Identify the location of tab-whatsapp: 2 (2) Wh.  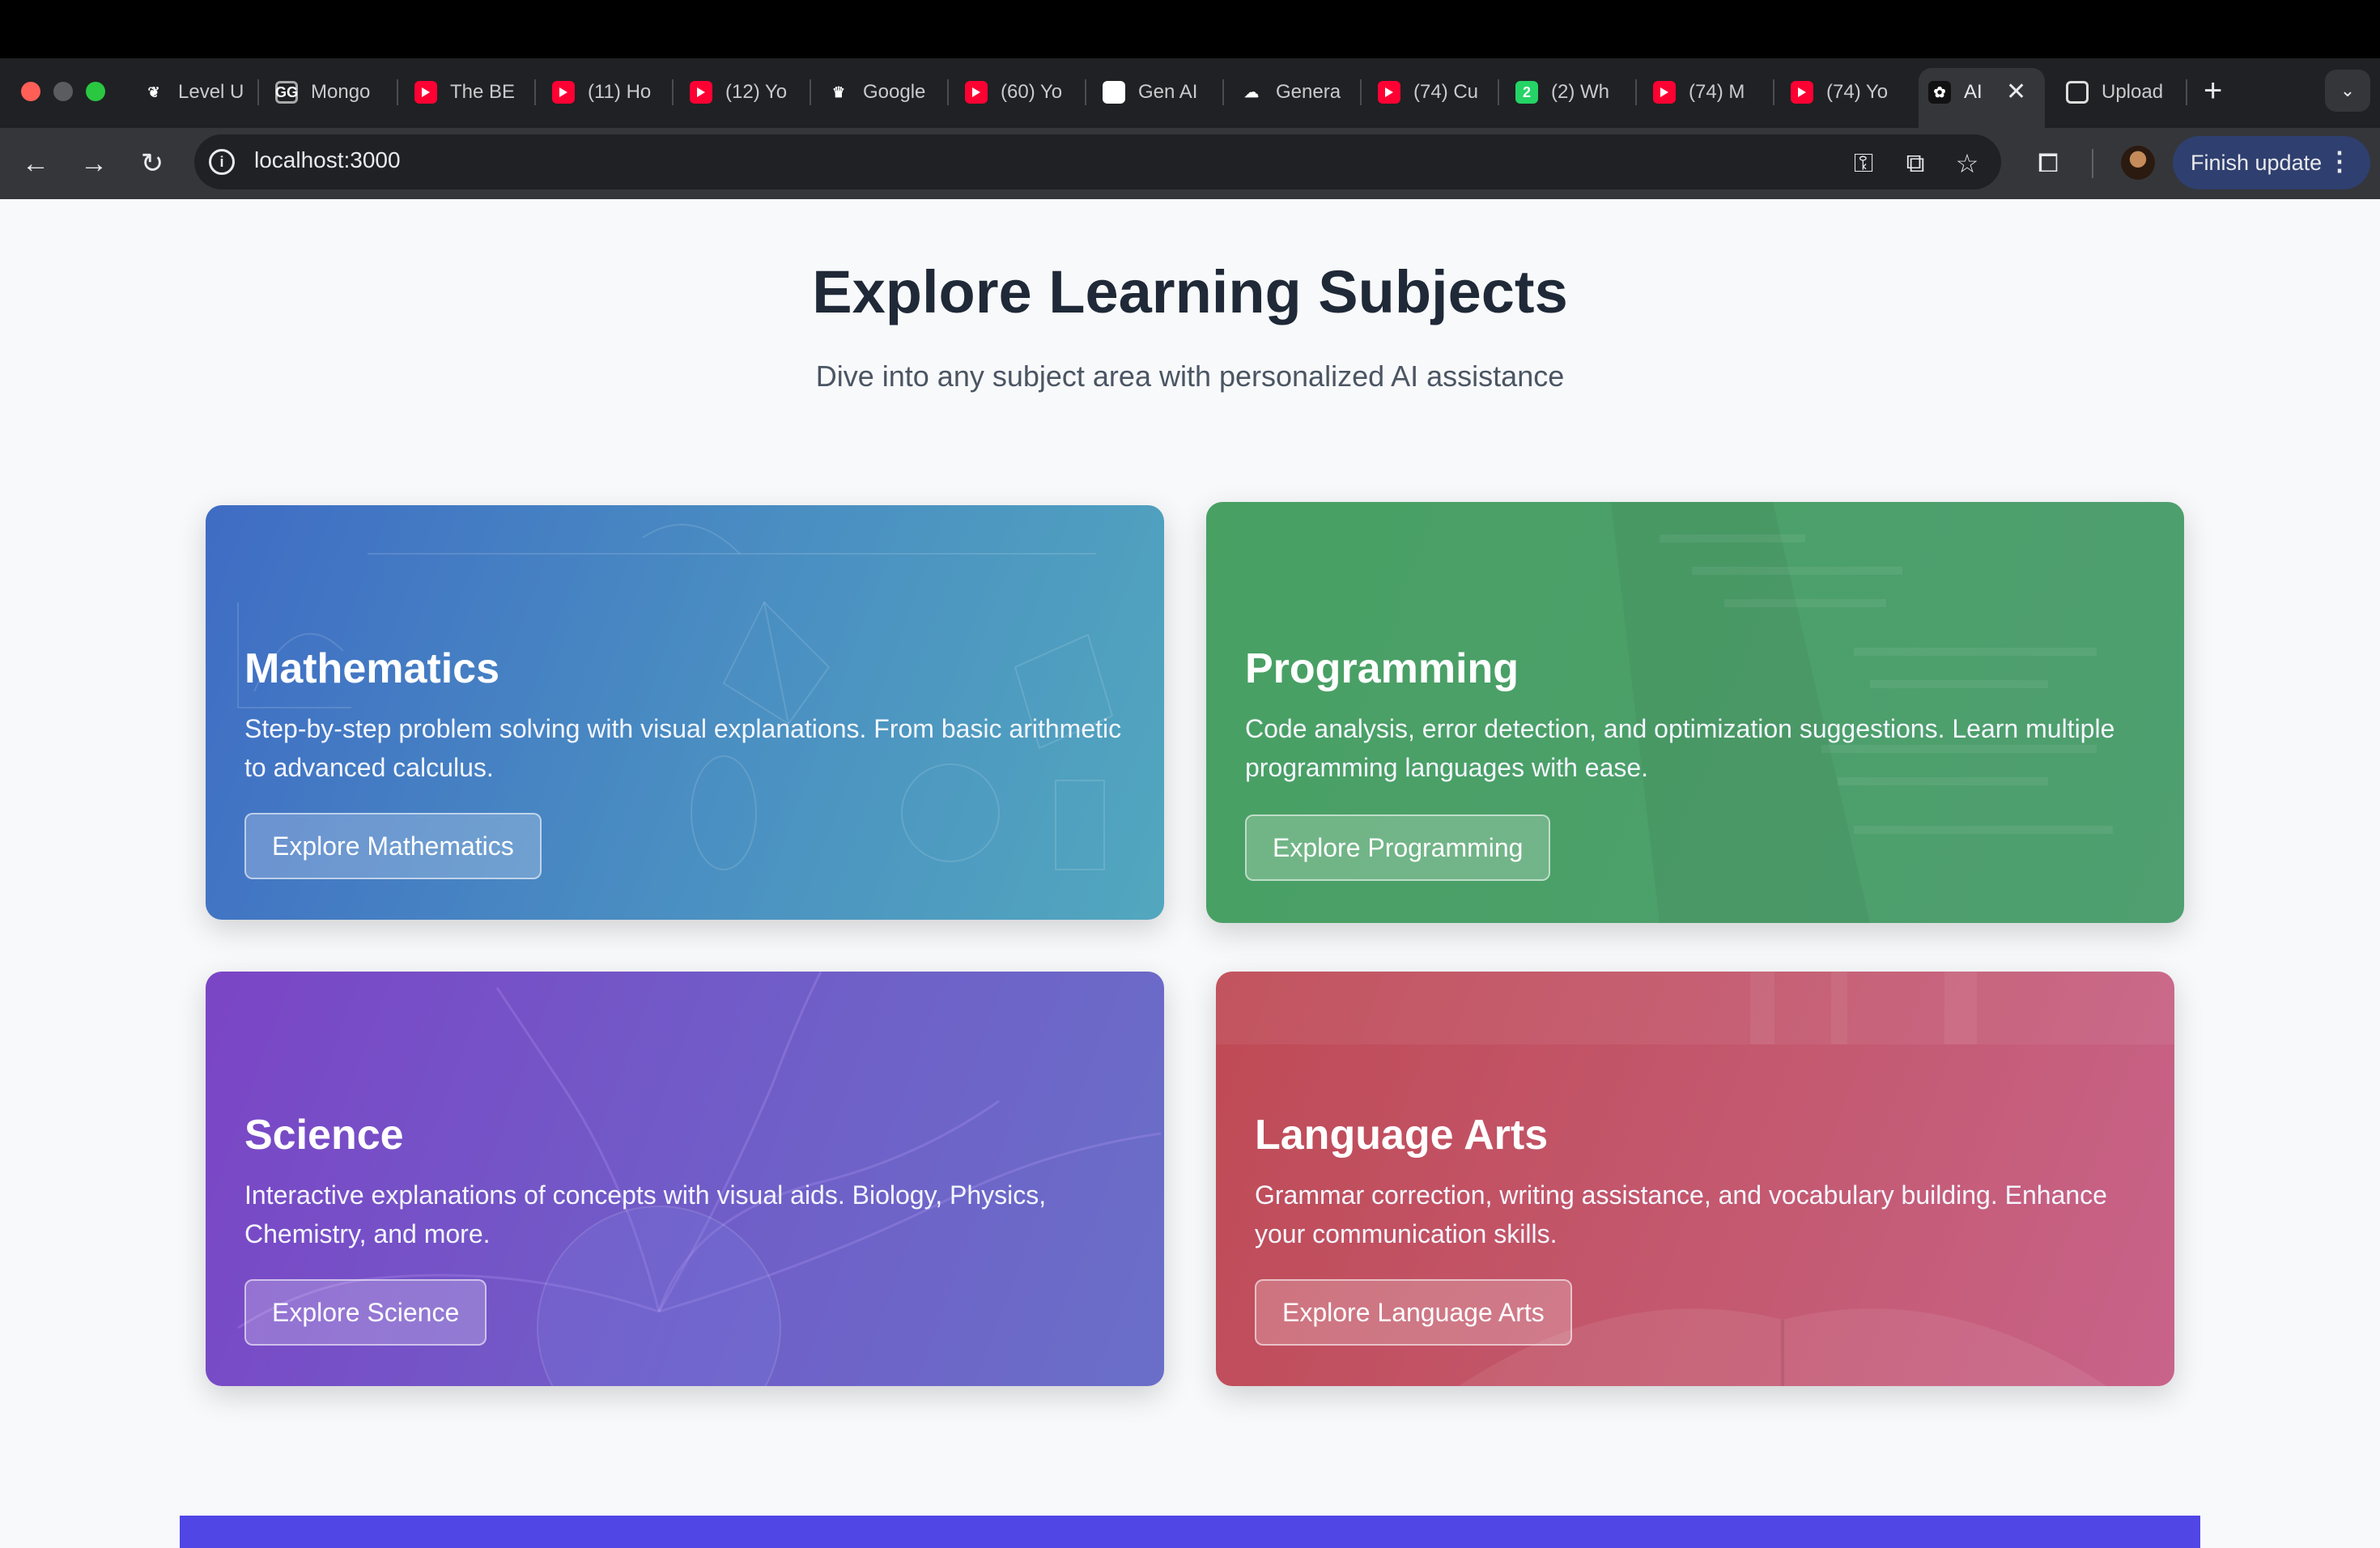
(1568, 92).